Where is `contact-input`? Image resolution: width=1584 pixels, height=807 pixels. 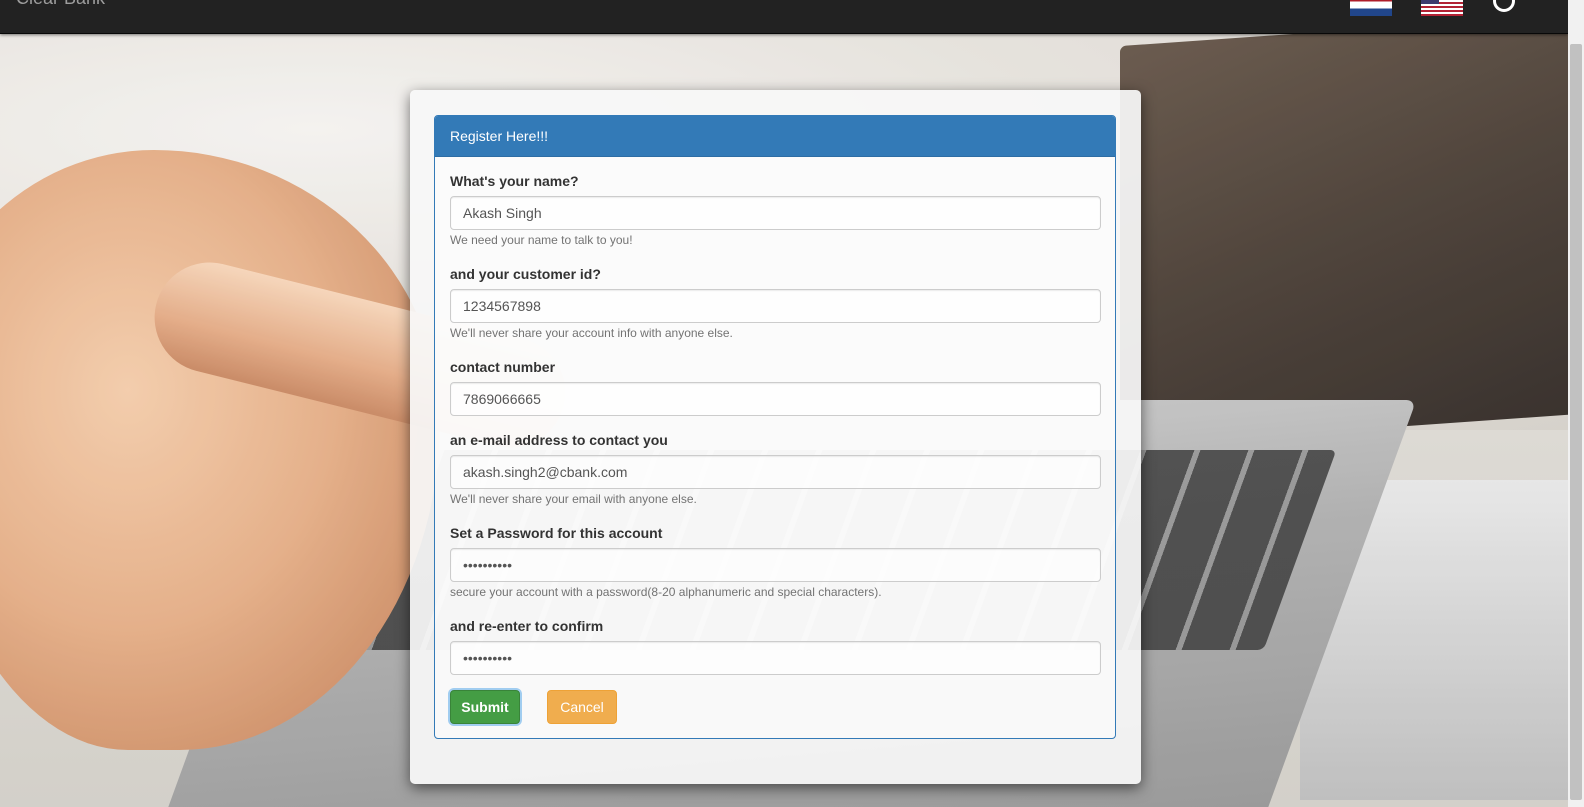
contact-input is located at coordinates (775, 399).